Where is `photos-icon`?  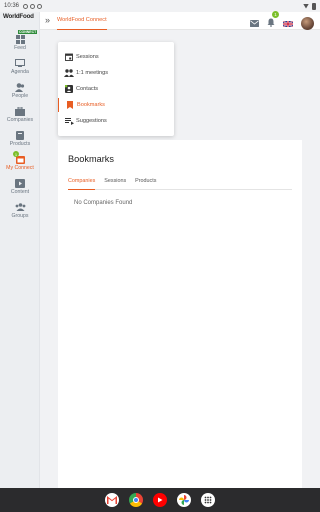
photos-icon is located at coordinates (184, 500).